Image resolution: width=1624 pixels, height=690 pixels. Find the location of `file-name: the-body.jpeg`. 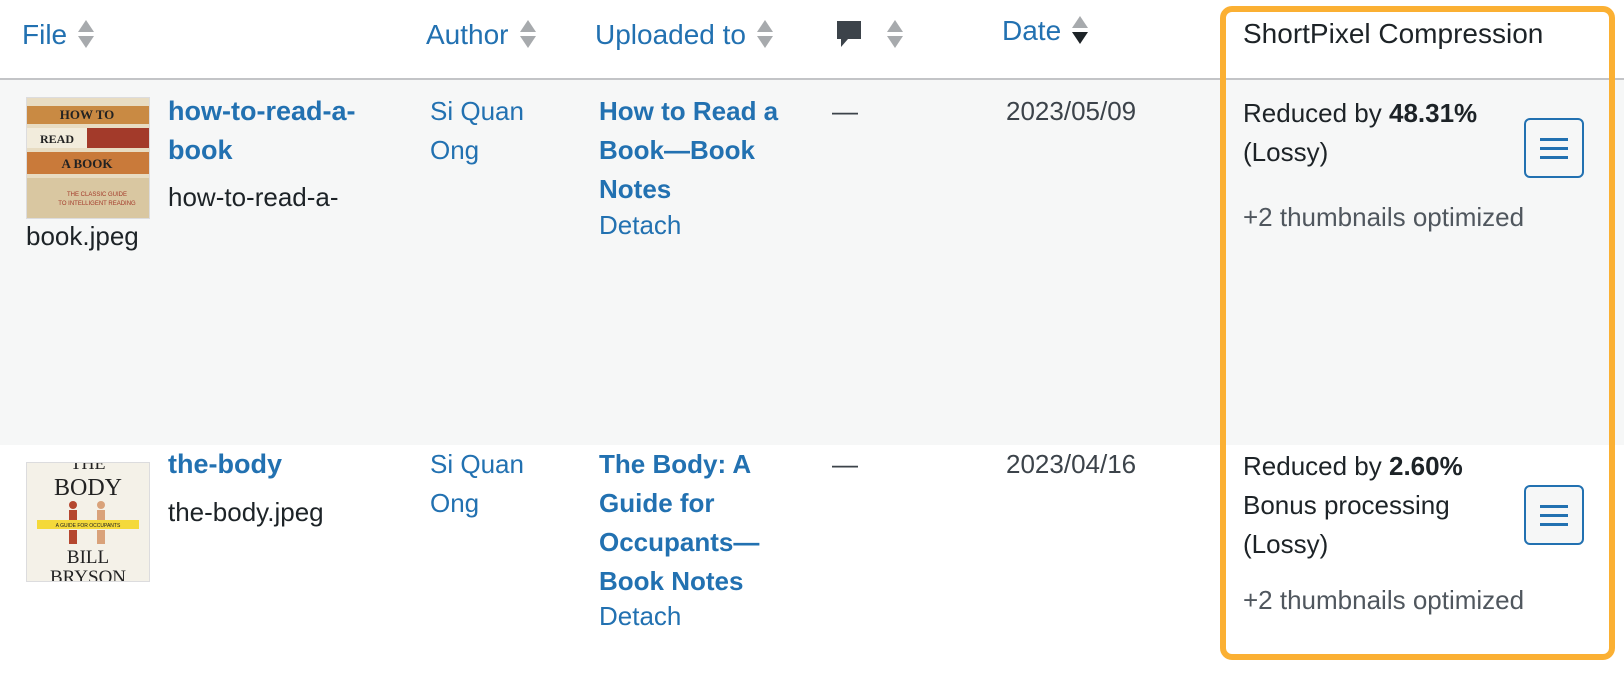

file-name: the-body.jpeg is located at coordinates (246, 512).